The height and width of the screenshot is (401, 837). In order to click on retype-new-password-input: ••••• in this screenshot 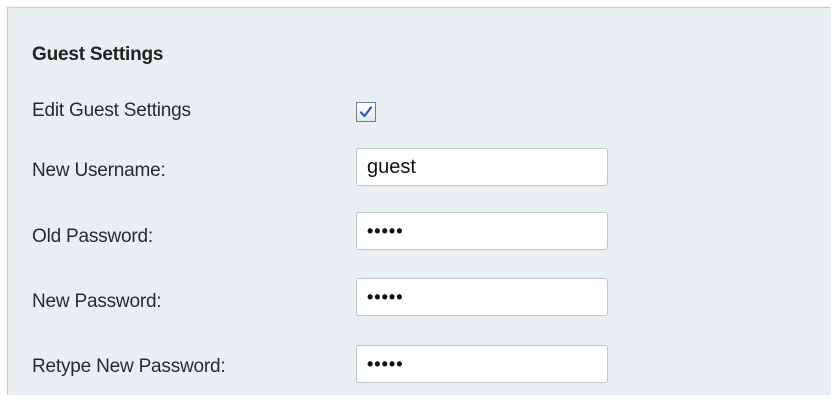, I will do `click(482, 364)`.